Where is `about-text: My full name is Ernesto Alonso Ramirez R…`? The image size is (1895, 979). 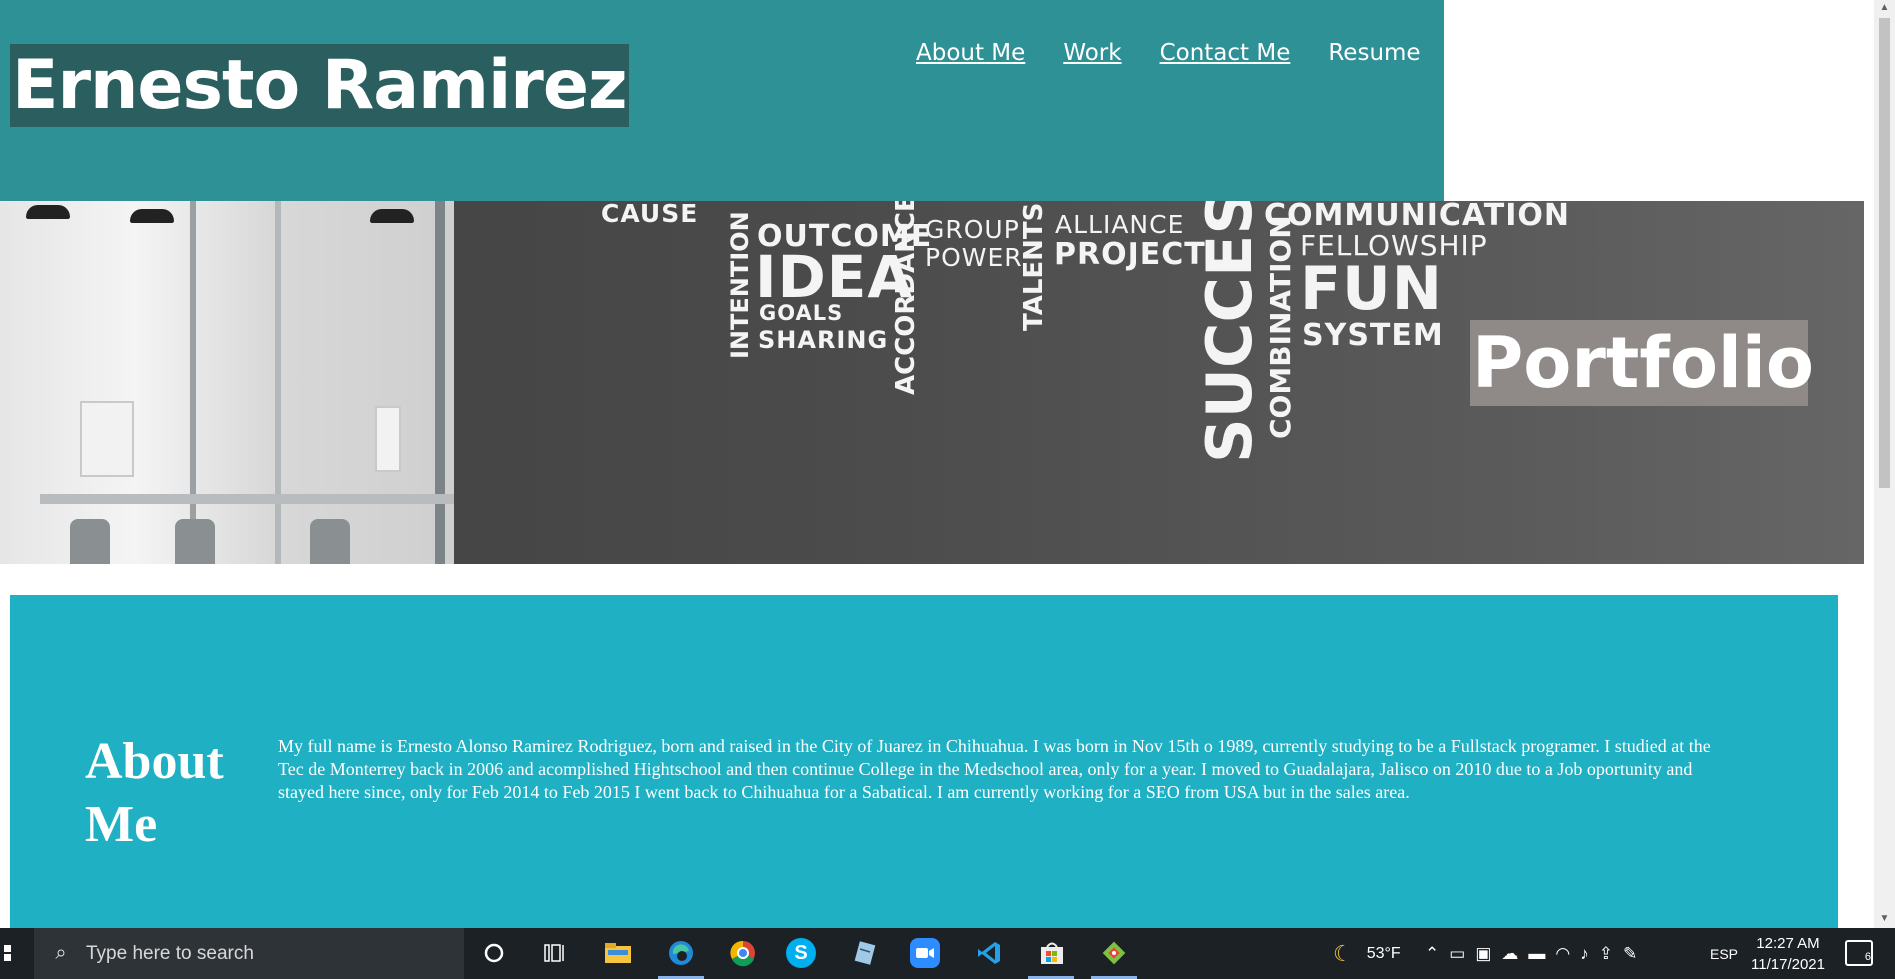
about-text: My full name is Ernesto Alonso Ramirez R… is located at coordinates (994, 769).